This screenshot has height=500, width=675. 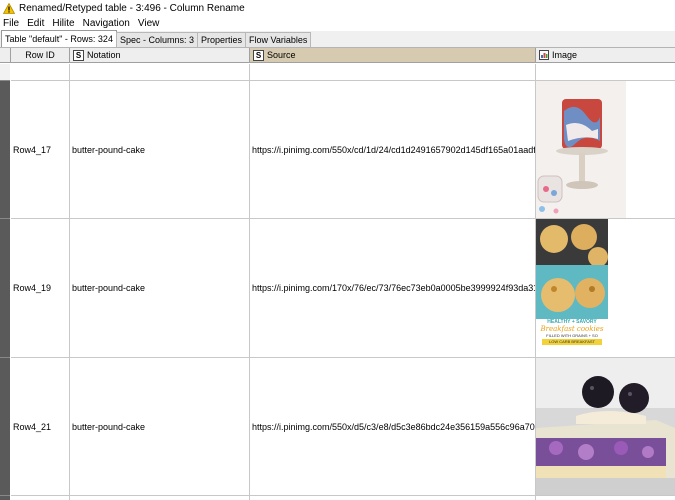 I want to click on header-source: S Source, so click(x=393, y=55).